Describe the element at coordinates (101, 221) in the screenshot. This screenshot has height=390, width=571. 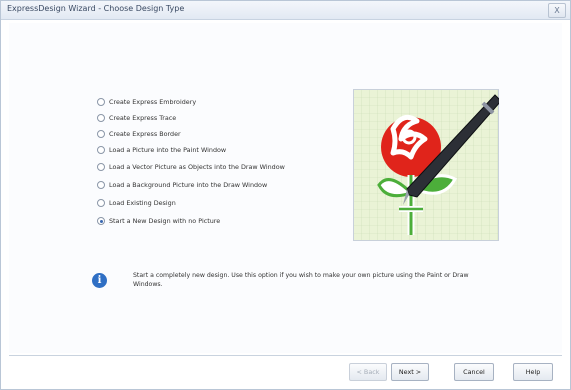
I see `radio-button-selected` at that location.